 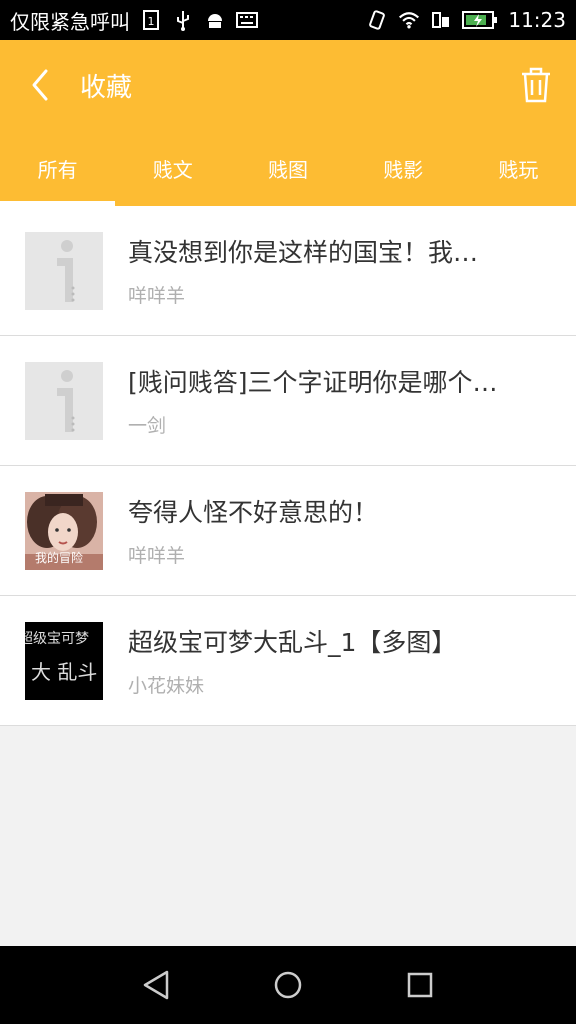 What do you see at coordinates (253, 512) in the screenshot?
I see `item-title: 夸得人怪不好意思的！` at bounding box center [253, 512].